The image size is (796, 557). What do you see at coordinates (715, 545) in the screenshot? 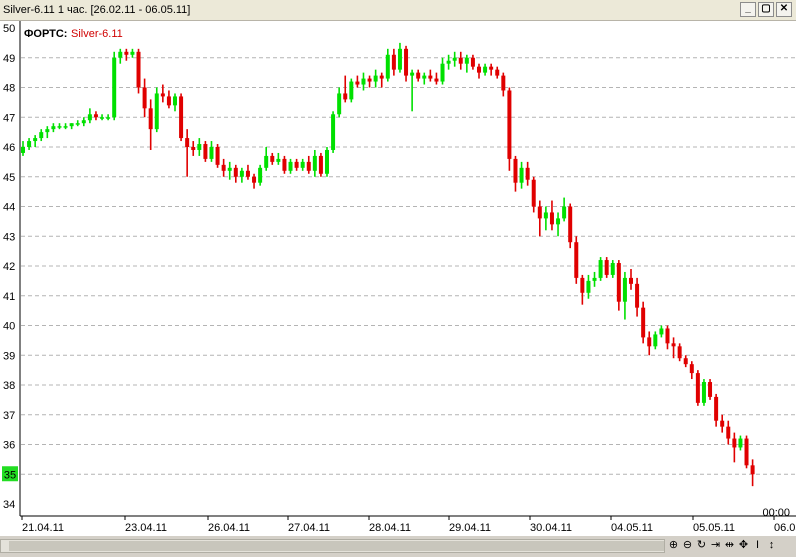
I see `shift-right-icon: ⇥` at bounding box center [715, 545].